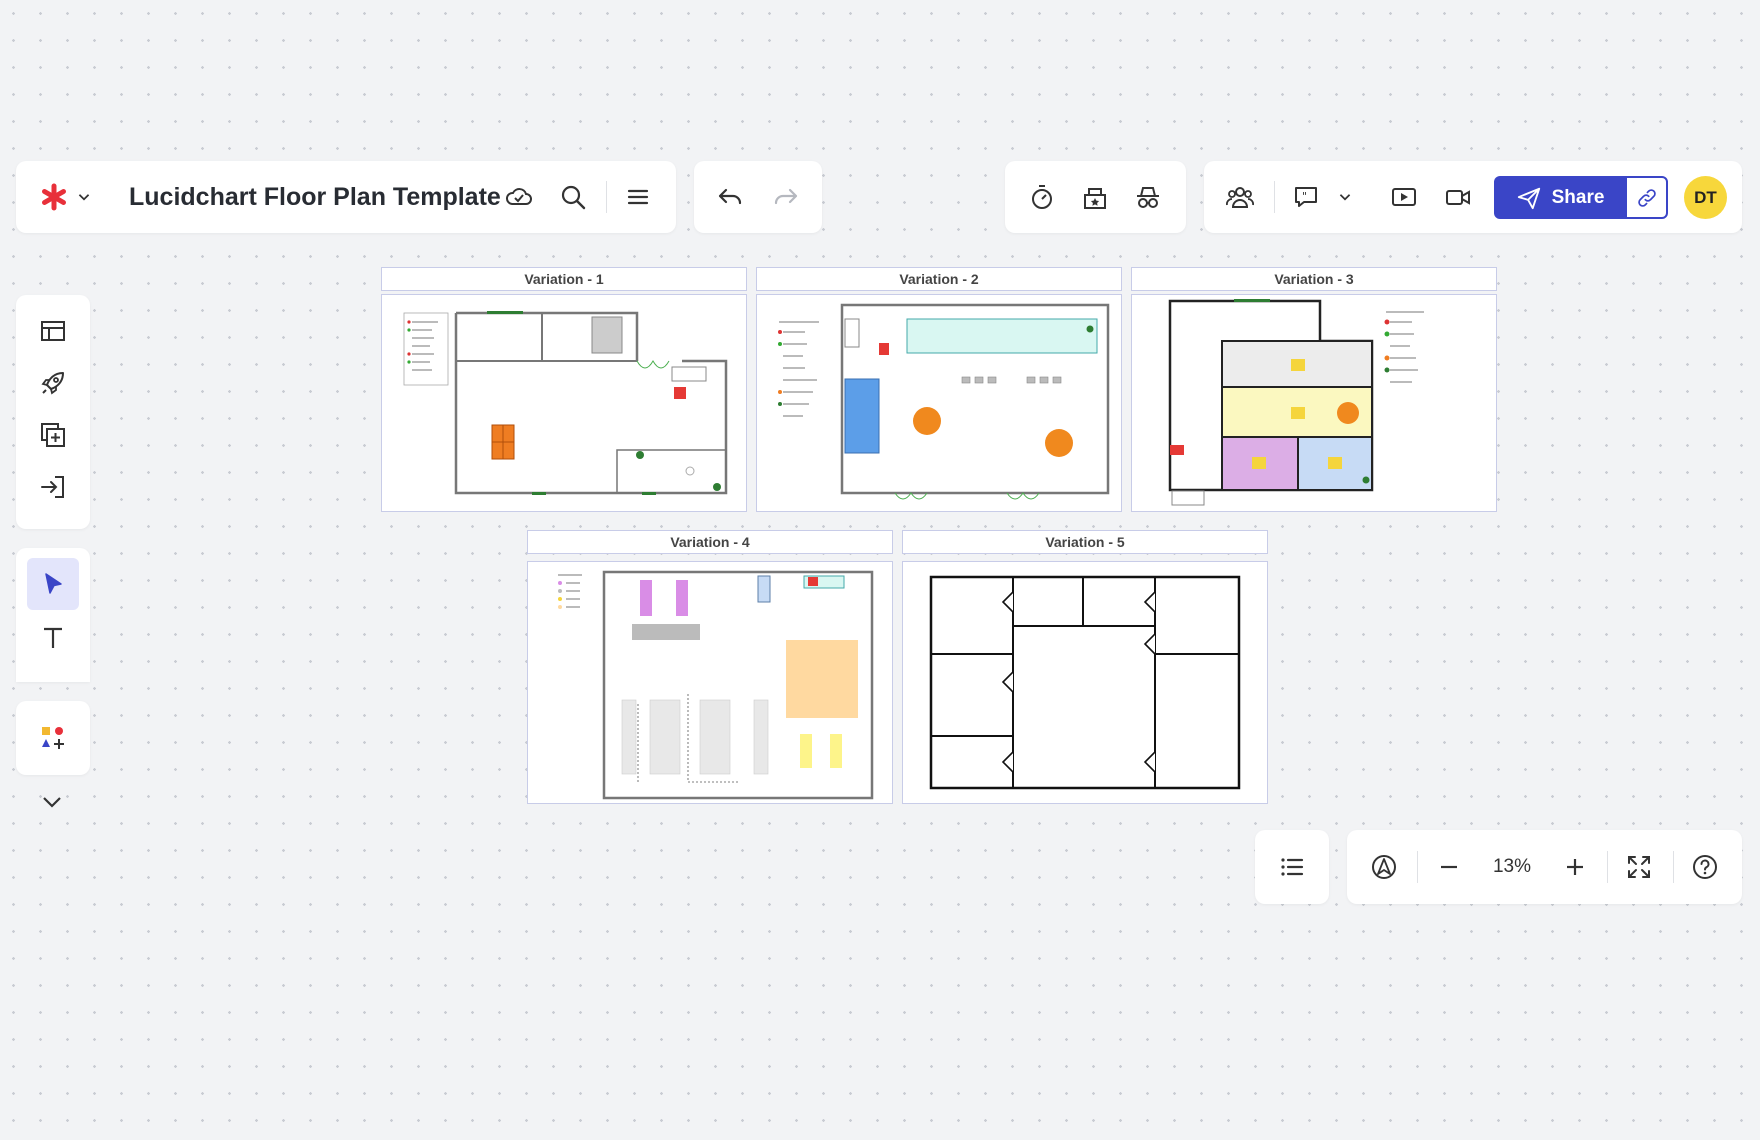 The height and width of the screenshot is (1140, 1760). I want to click on zoom-out-icon, so click(1449, 867).